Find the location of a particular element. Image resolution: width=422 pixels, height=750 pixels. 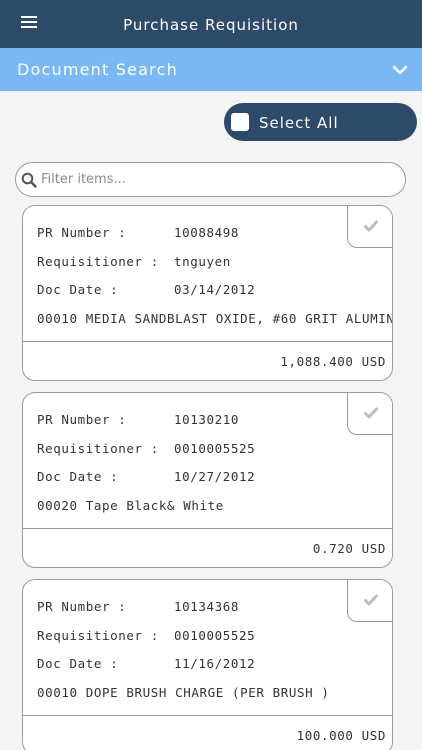

amount-value: 0.720 USD is located at coordinates (349, 548).